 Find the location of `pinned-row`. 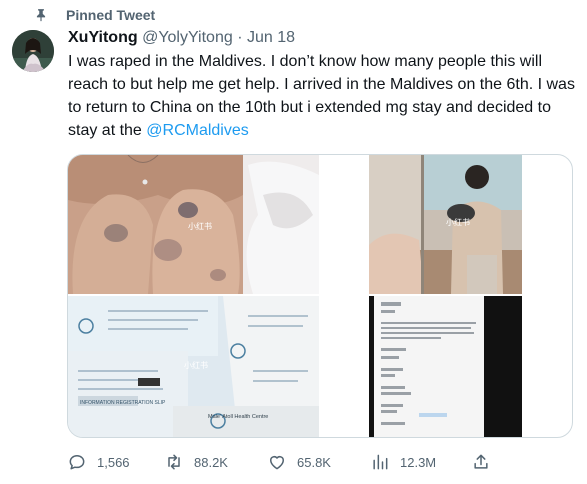

pinned-row is located at coordinates (41, 15).